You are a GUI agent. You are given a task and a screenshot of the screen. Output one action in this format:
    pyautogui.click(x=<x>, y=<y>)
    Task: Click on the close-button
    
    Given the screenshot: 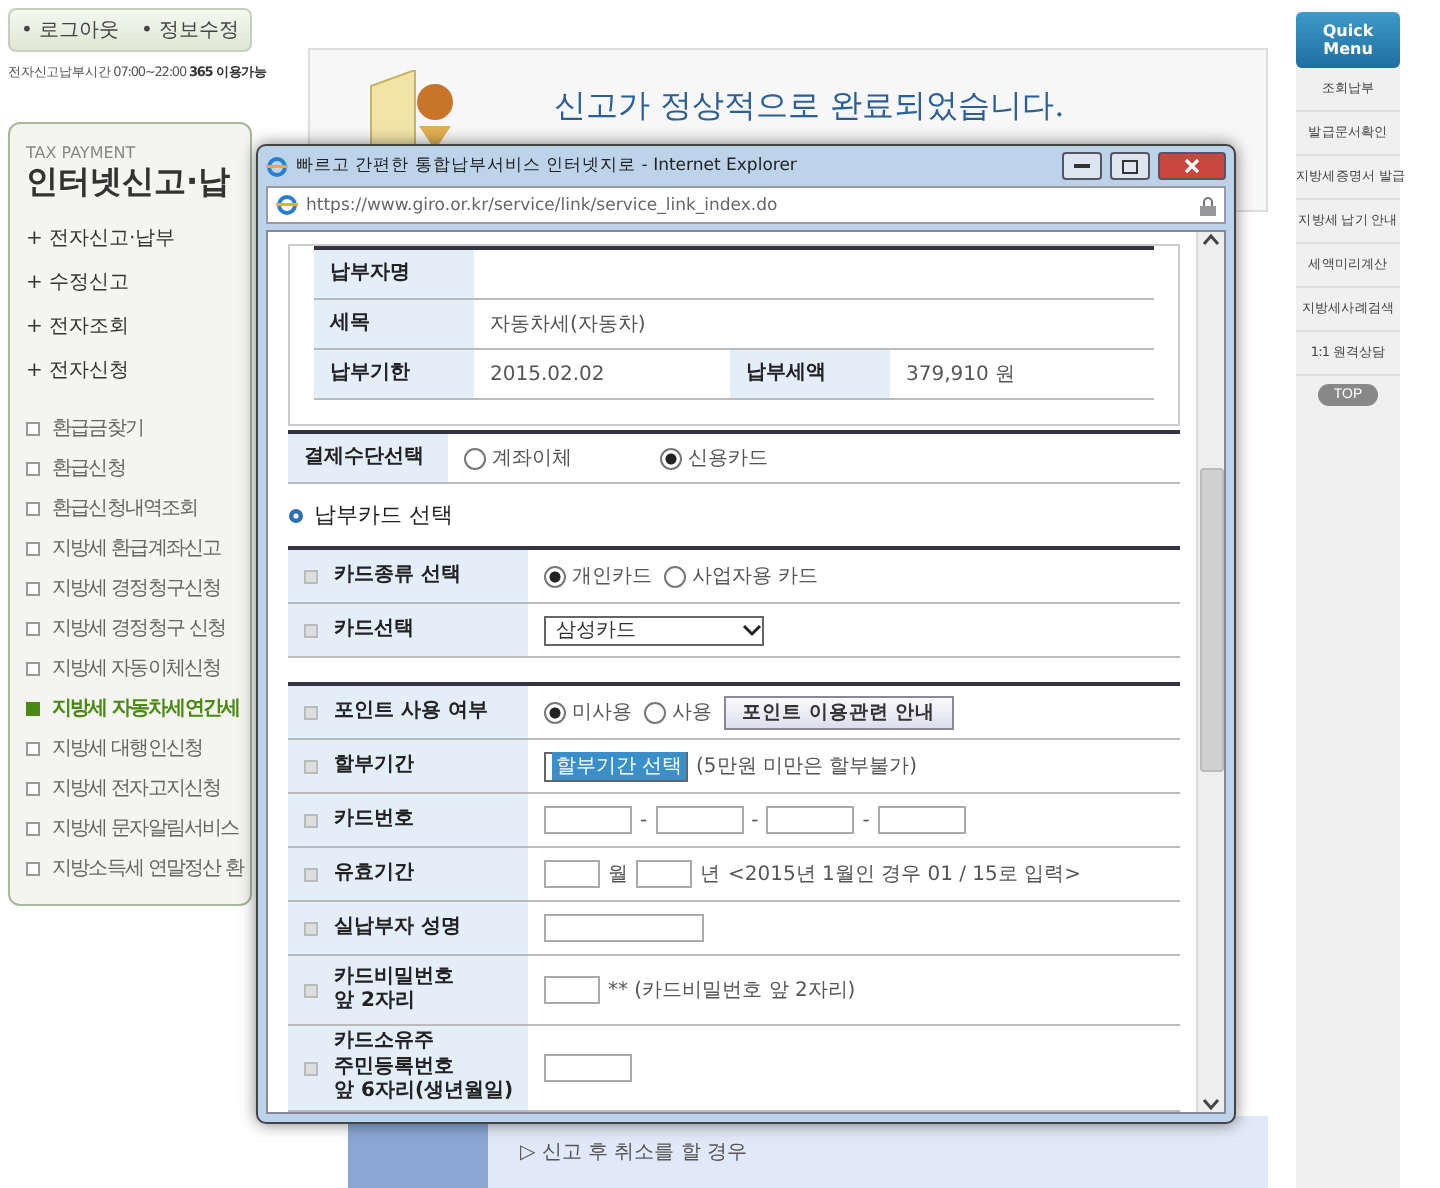 What is the action you would take?
    pyautogui.click(x=1192, y=166)
    